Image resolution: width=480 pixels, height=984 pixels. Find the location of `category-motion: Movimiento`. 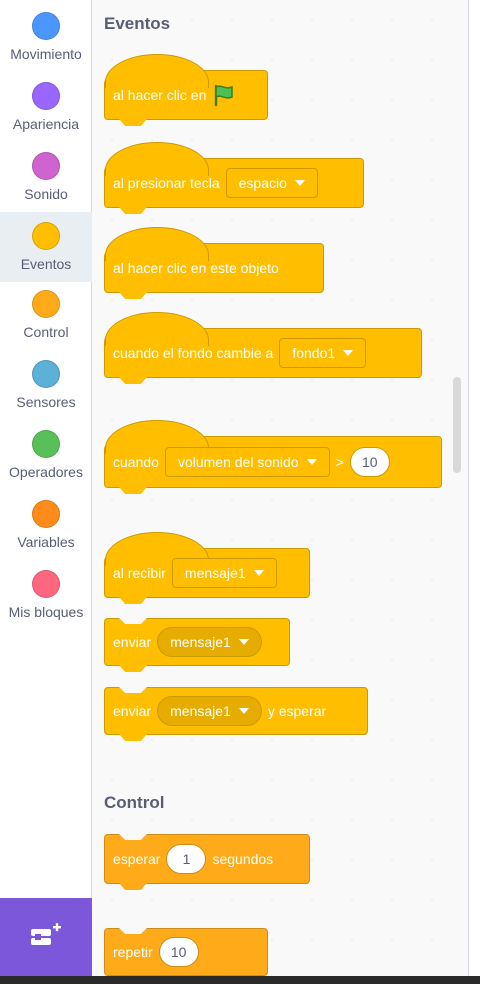

category-motion: Movimiento is located at coordinates (46, 39).